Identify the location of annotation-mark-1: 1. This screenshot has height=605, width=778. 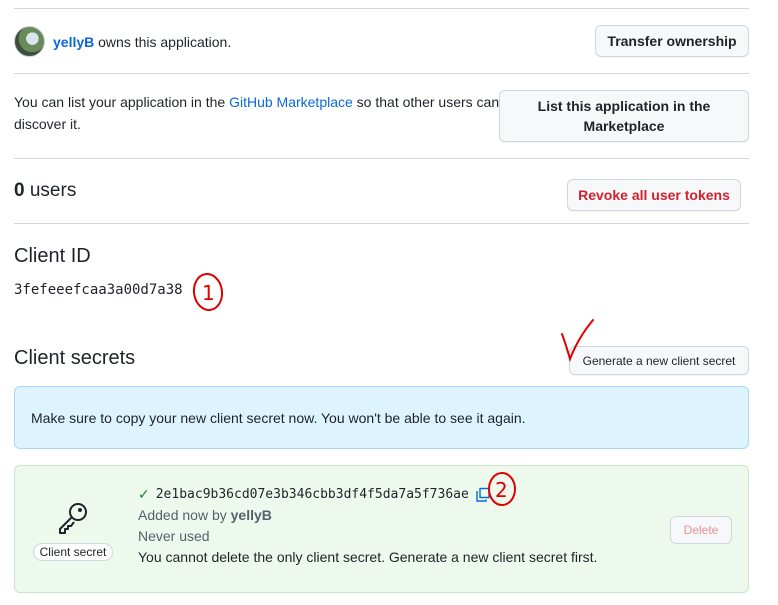
(208, 293).